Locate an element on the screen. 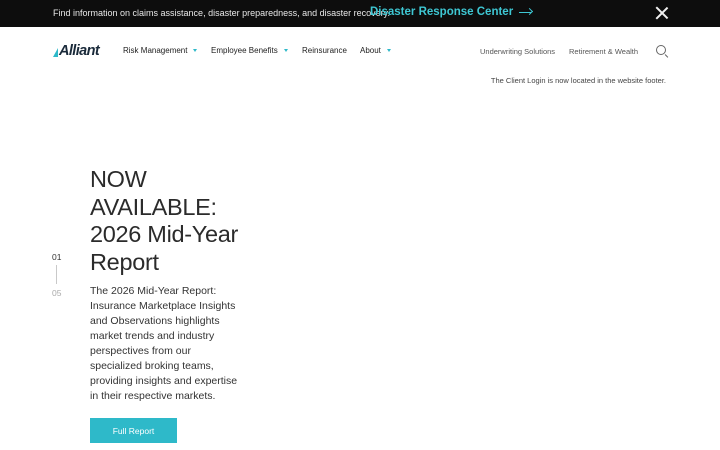  disaster-response-label: Disaster Response Center is located at coordinates (442, 12).